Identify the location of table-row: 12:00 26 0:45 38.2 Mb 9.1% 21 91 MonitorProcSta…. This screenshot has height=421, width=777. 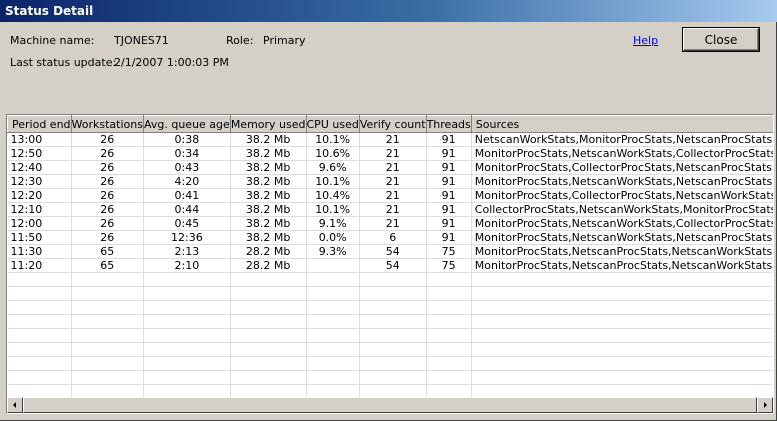
(390, 223).